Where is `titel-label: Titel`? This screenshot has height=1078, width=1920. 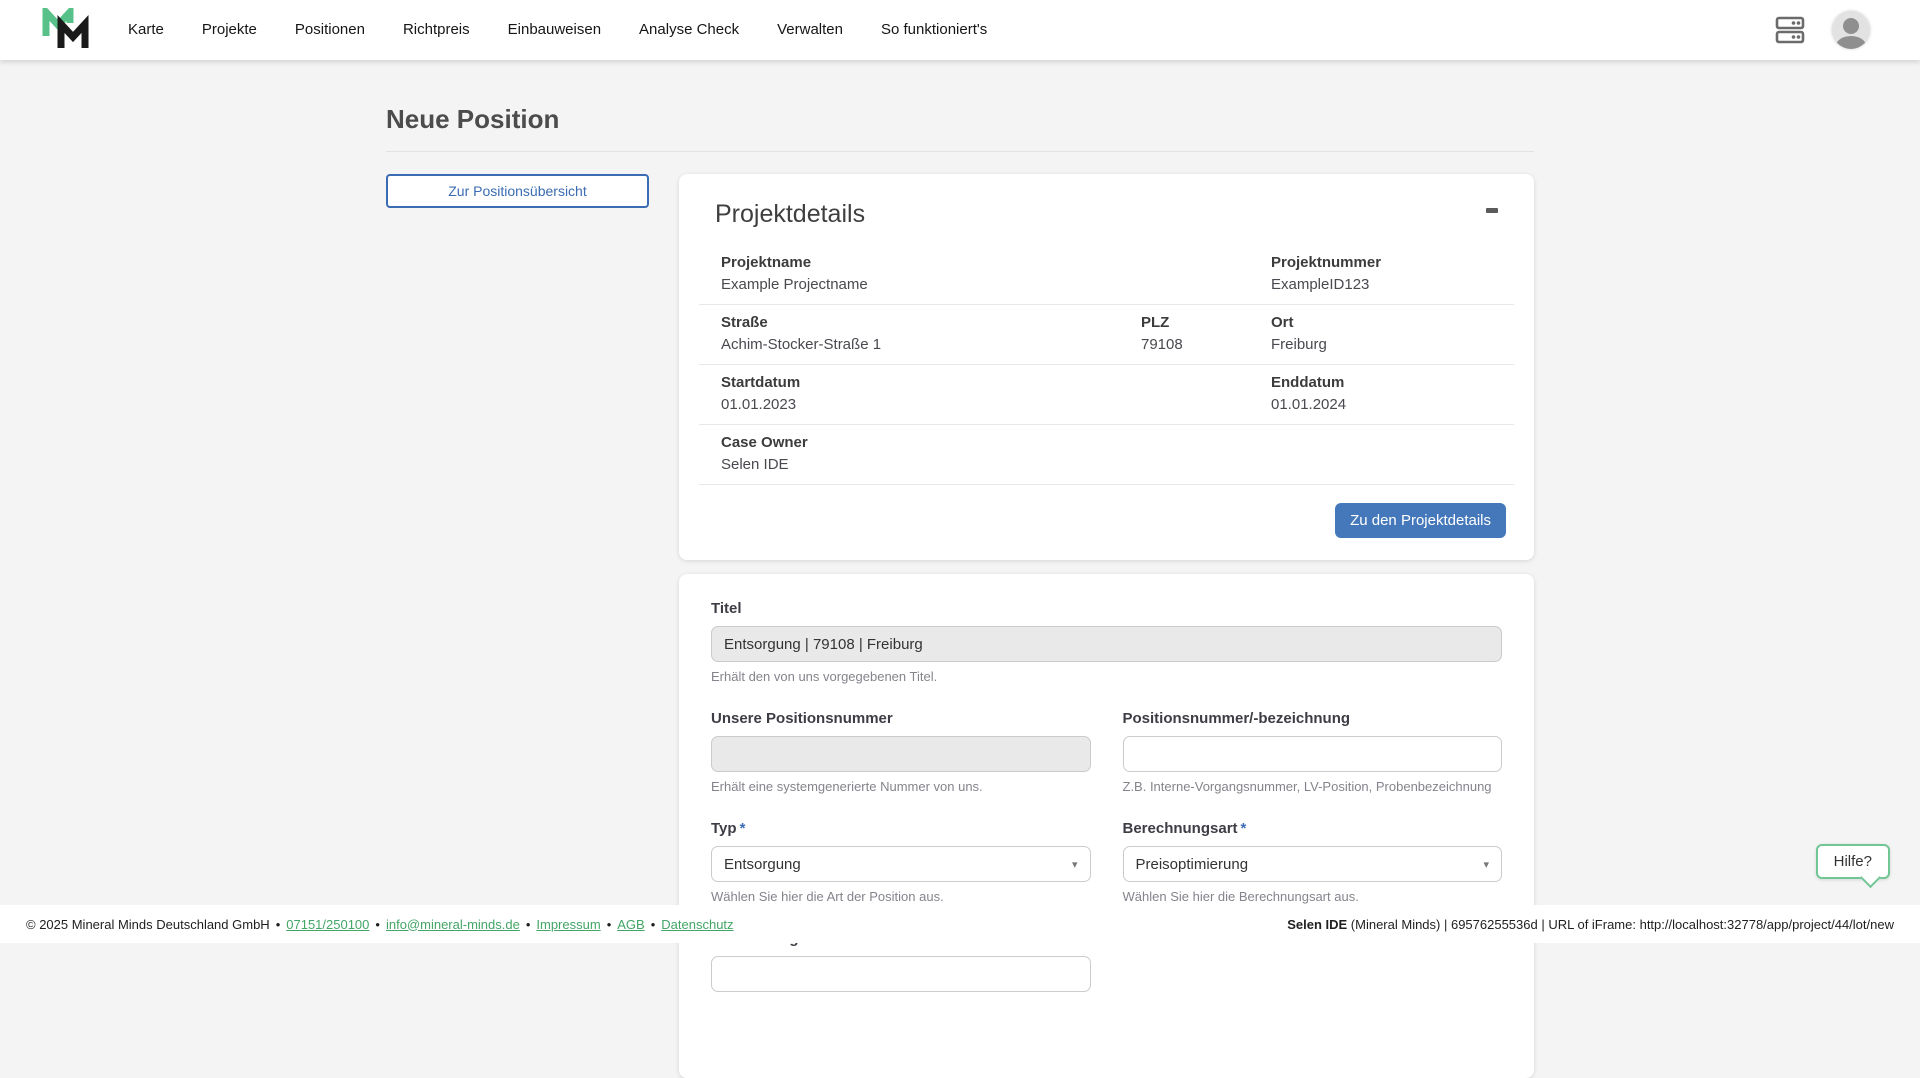
titel-label: Titel is located at coordinates (1106, 608).